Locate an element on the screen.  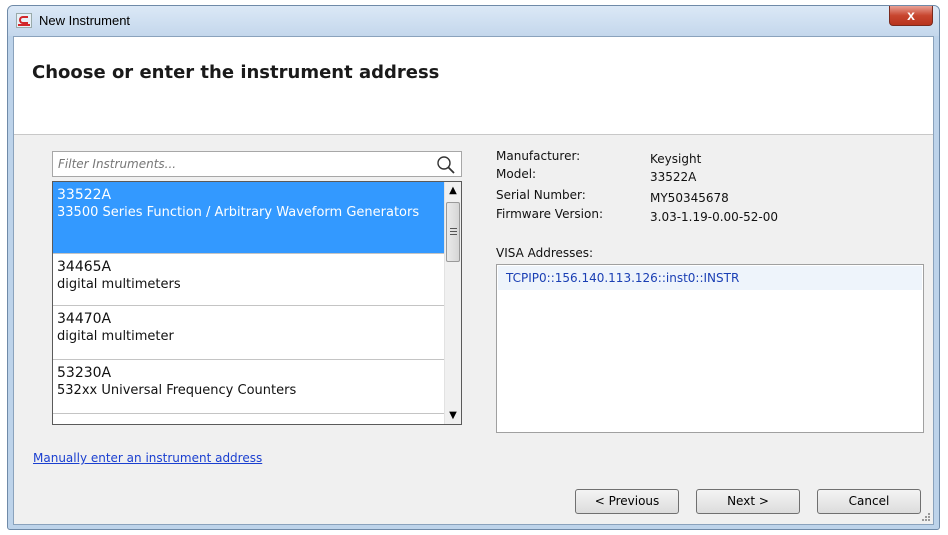
page-title: Choose or enter the instrument address is located at coordinates (236, 72).